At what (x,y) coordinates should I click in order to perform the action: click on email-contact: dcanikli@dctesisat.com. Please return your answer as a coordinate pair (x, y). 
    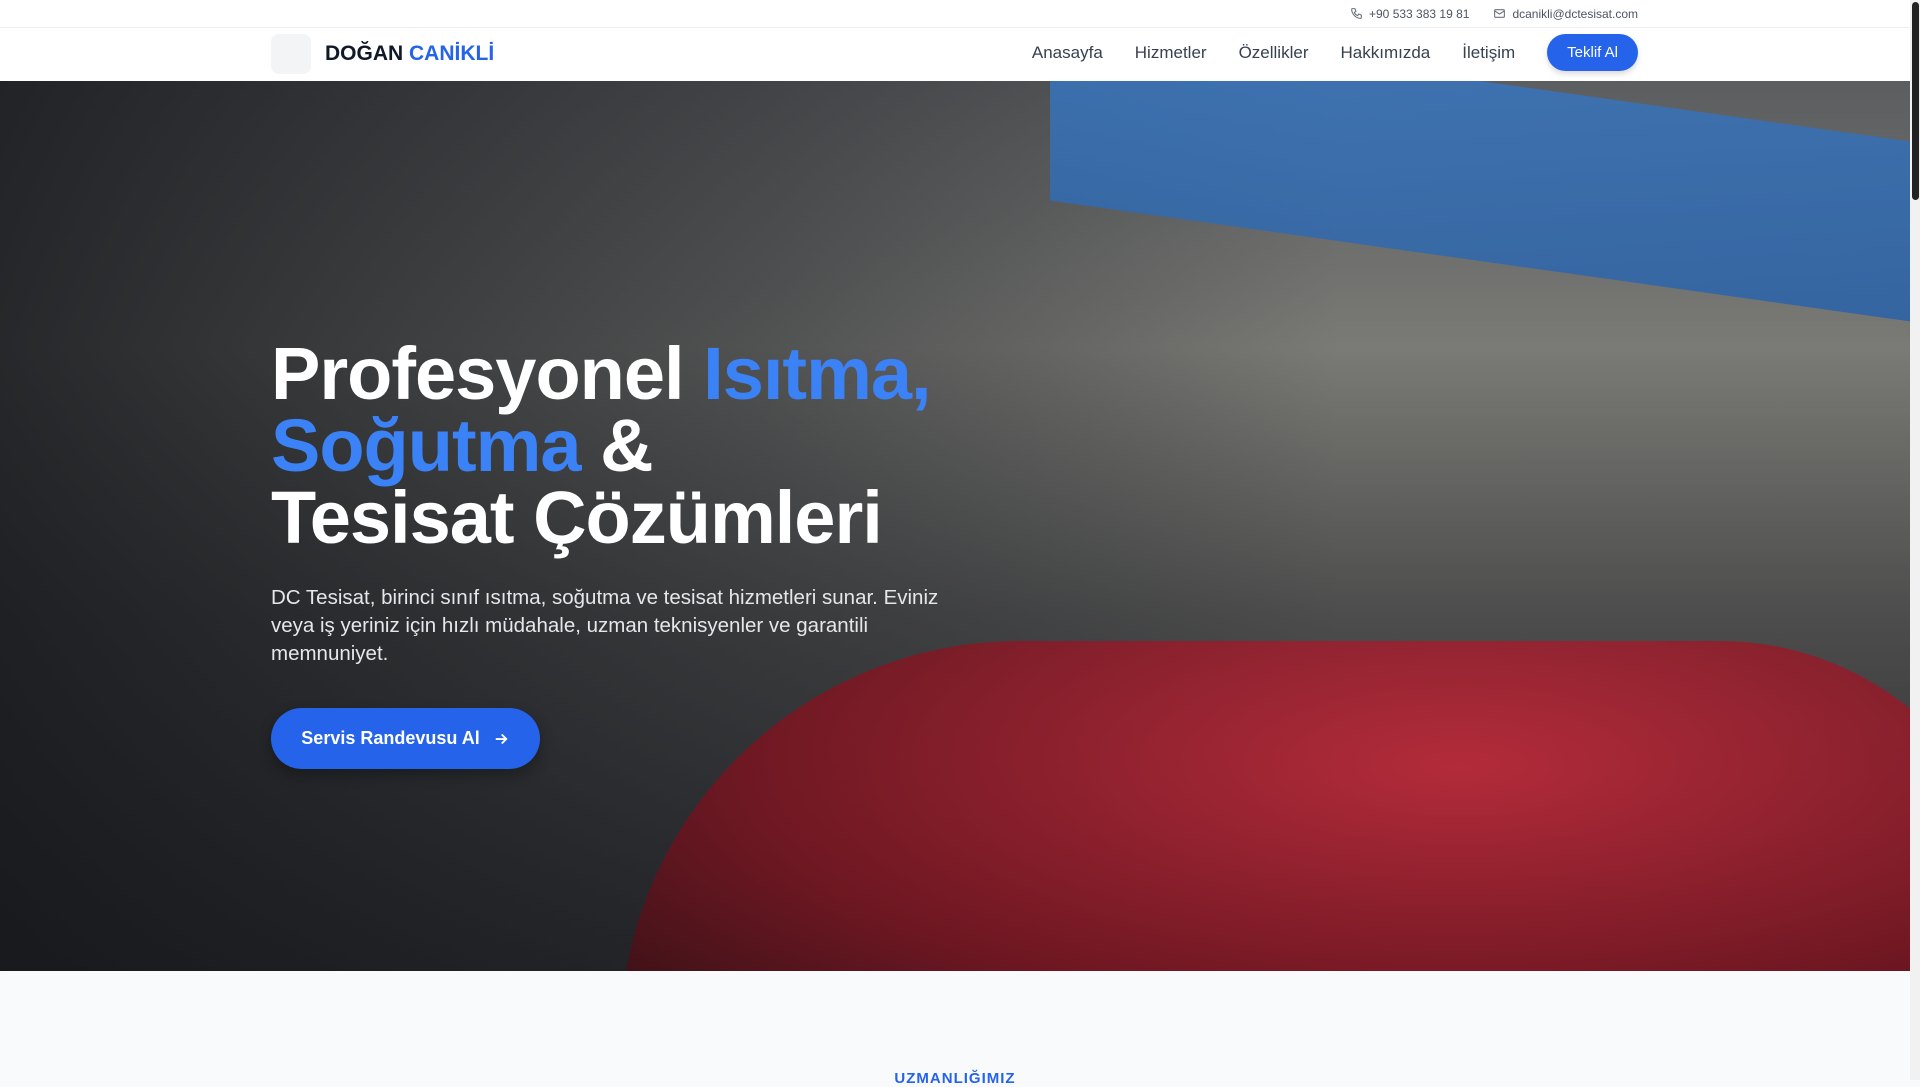
    Looking at the image, I should click on (1565, 14).